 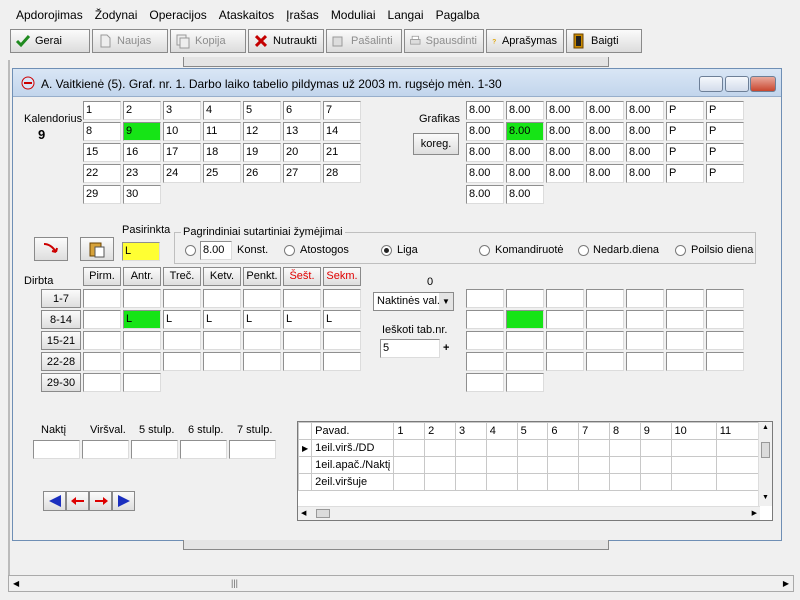 What do you see at coordinates (458, 15) in the screenshot?
I see `menu-item: Pagalba` at bounding box center [458, 15].